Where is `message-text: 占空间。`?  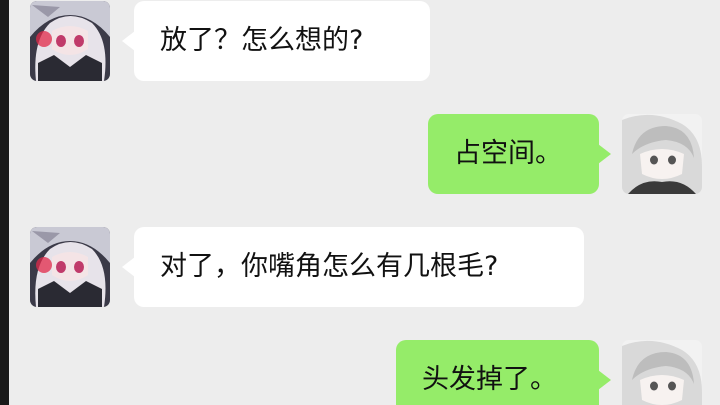
message-text: 占空间。 is located at coordinates (508, 153).